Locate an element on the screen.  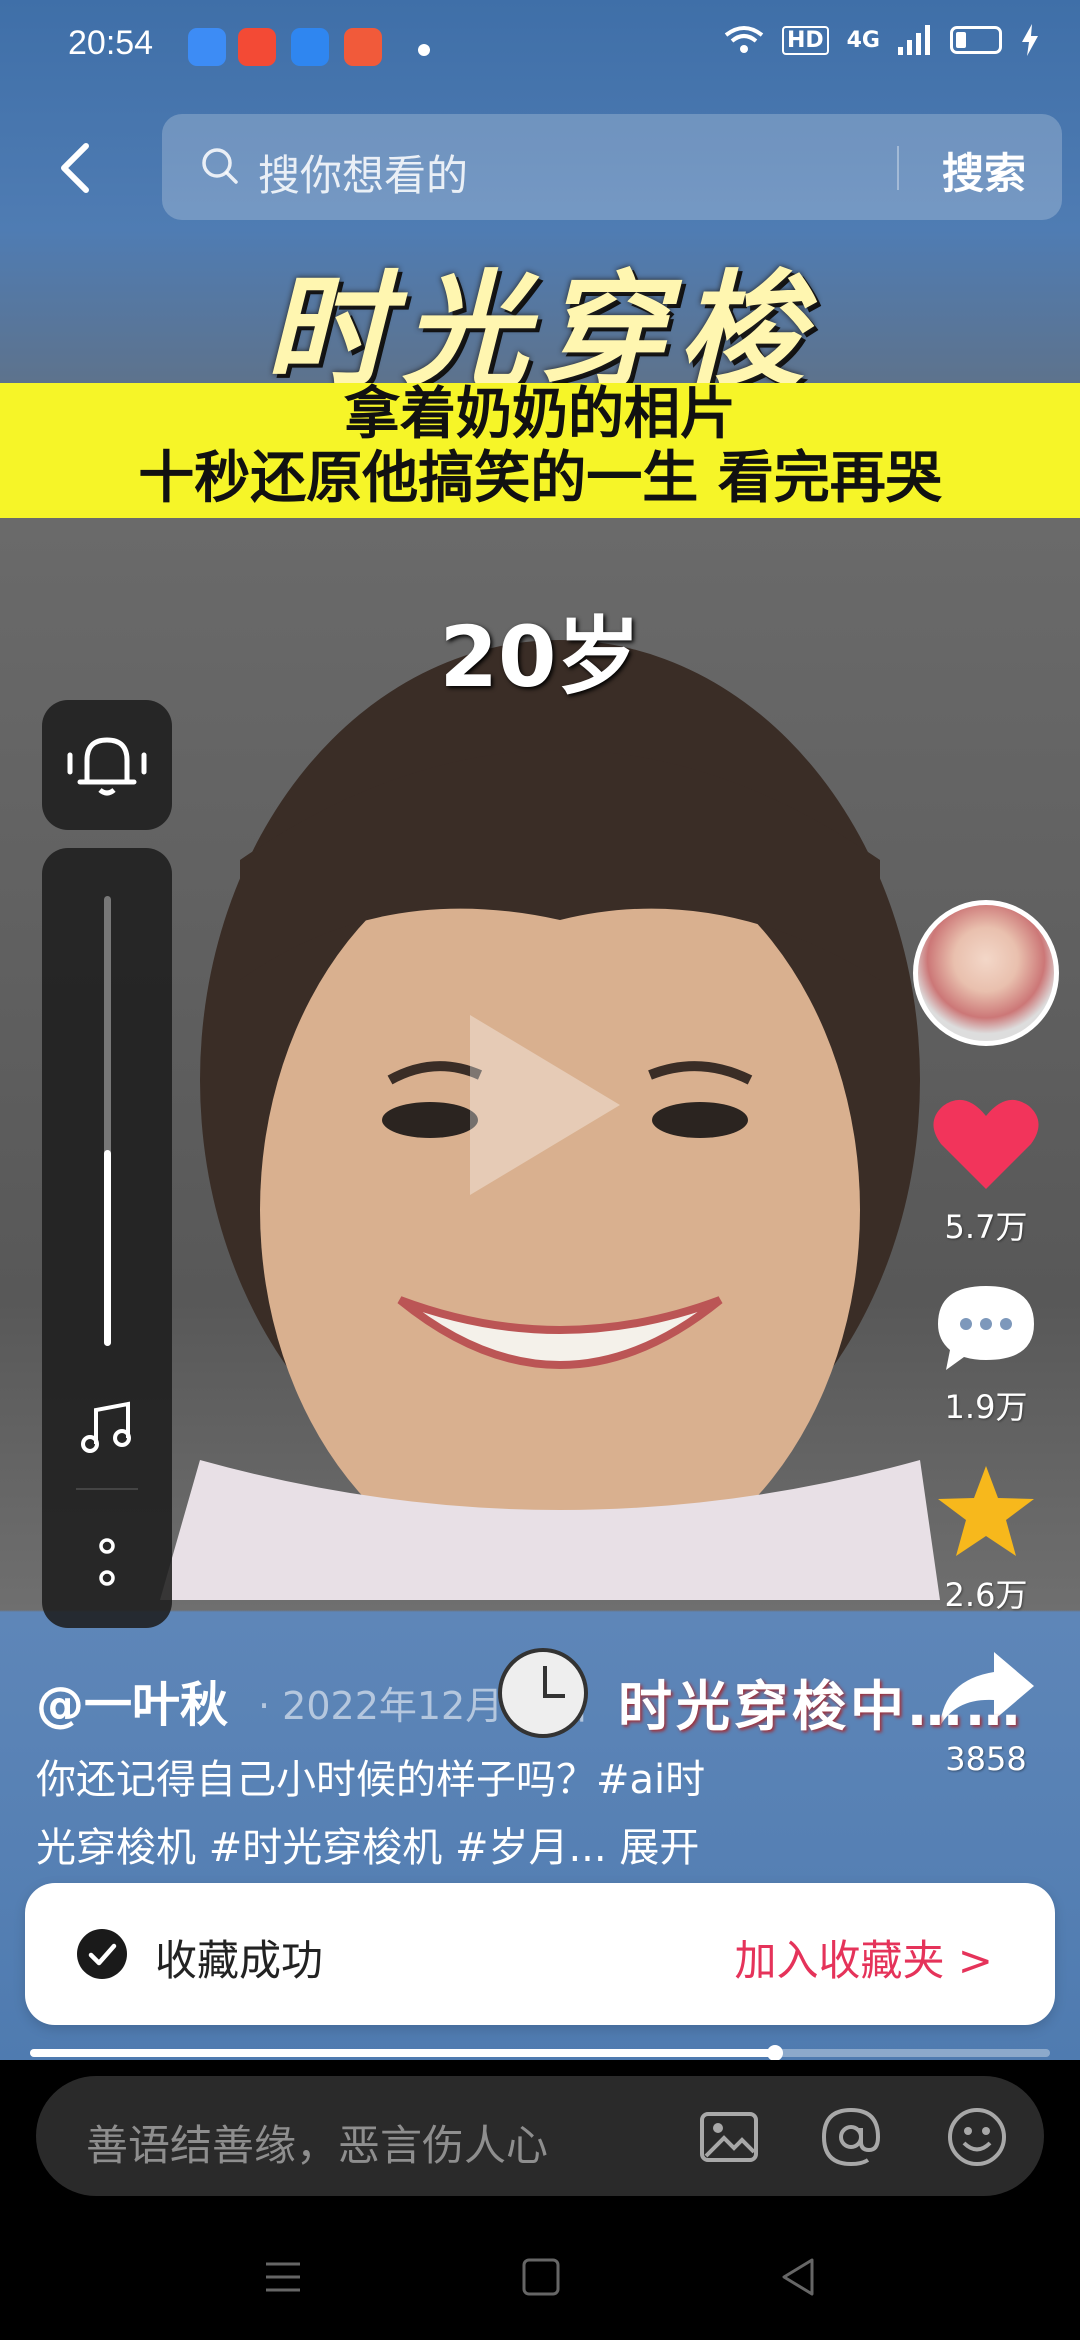
search-box: 搜你想看的 搜索 is located at coordinates (612, 167).